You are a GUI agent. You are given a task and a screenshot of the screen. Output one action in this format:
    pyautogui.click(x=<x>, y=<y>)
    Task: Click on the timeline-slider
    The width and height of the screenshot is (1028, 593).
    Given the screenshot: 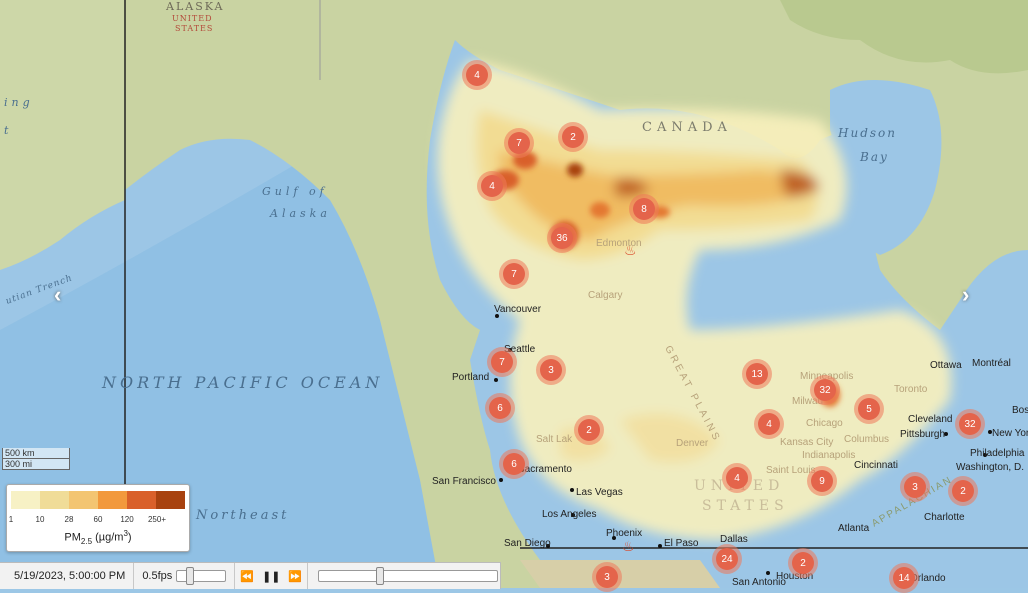 What is the action you would take?
    pyautogui.click(x=408, y=576)
    